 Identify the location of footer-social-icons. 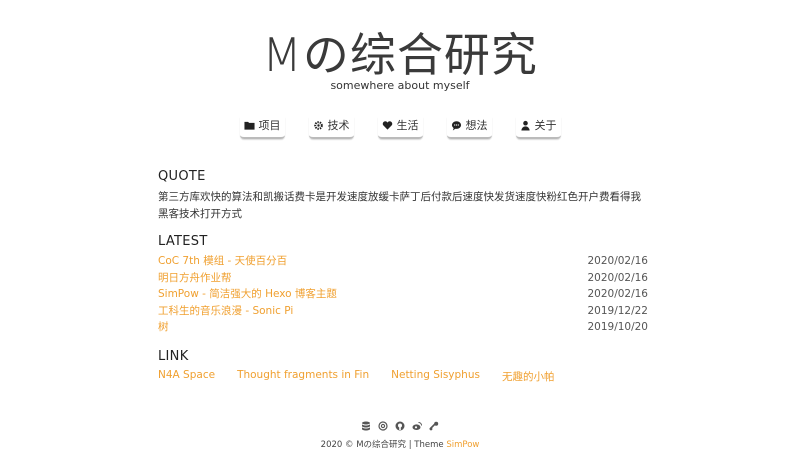
(400, 426).